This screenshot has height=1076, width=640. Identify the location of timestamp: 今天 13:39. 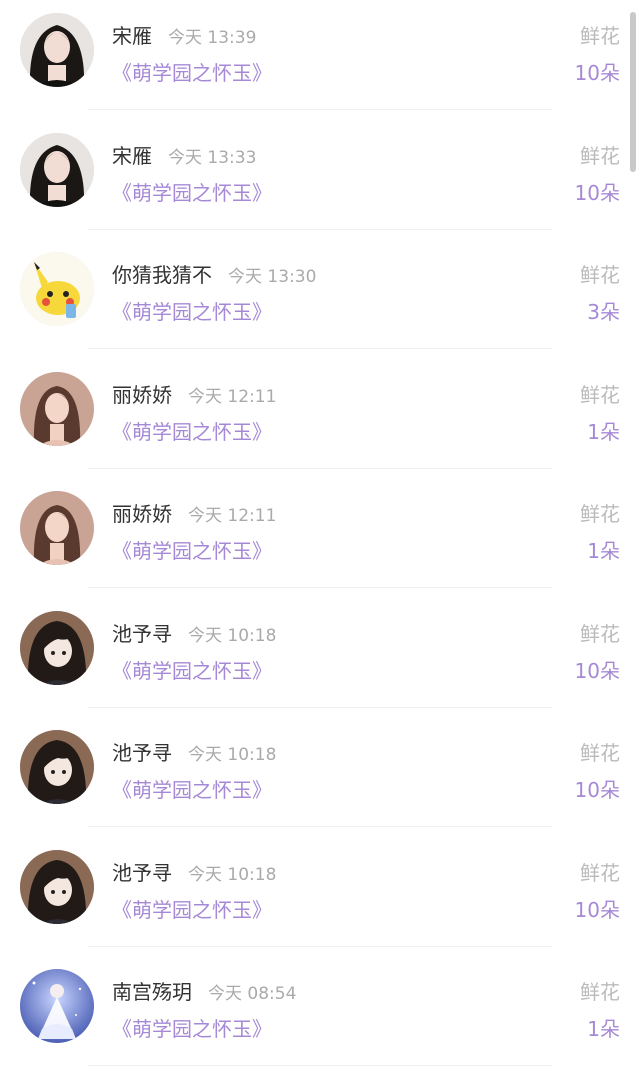
(212, 38).